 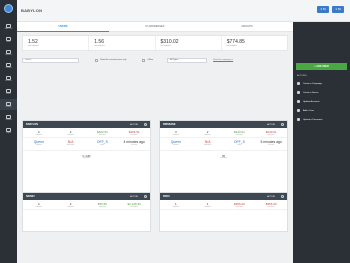 What do you see at coordinates (247, 27) in the screenshot?
I see `tab-groups: GROUPS` at bounding box center [247, 27].